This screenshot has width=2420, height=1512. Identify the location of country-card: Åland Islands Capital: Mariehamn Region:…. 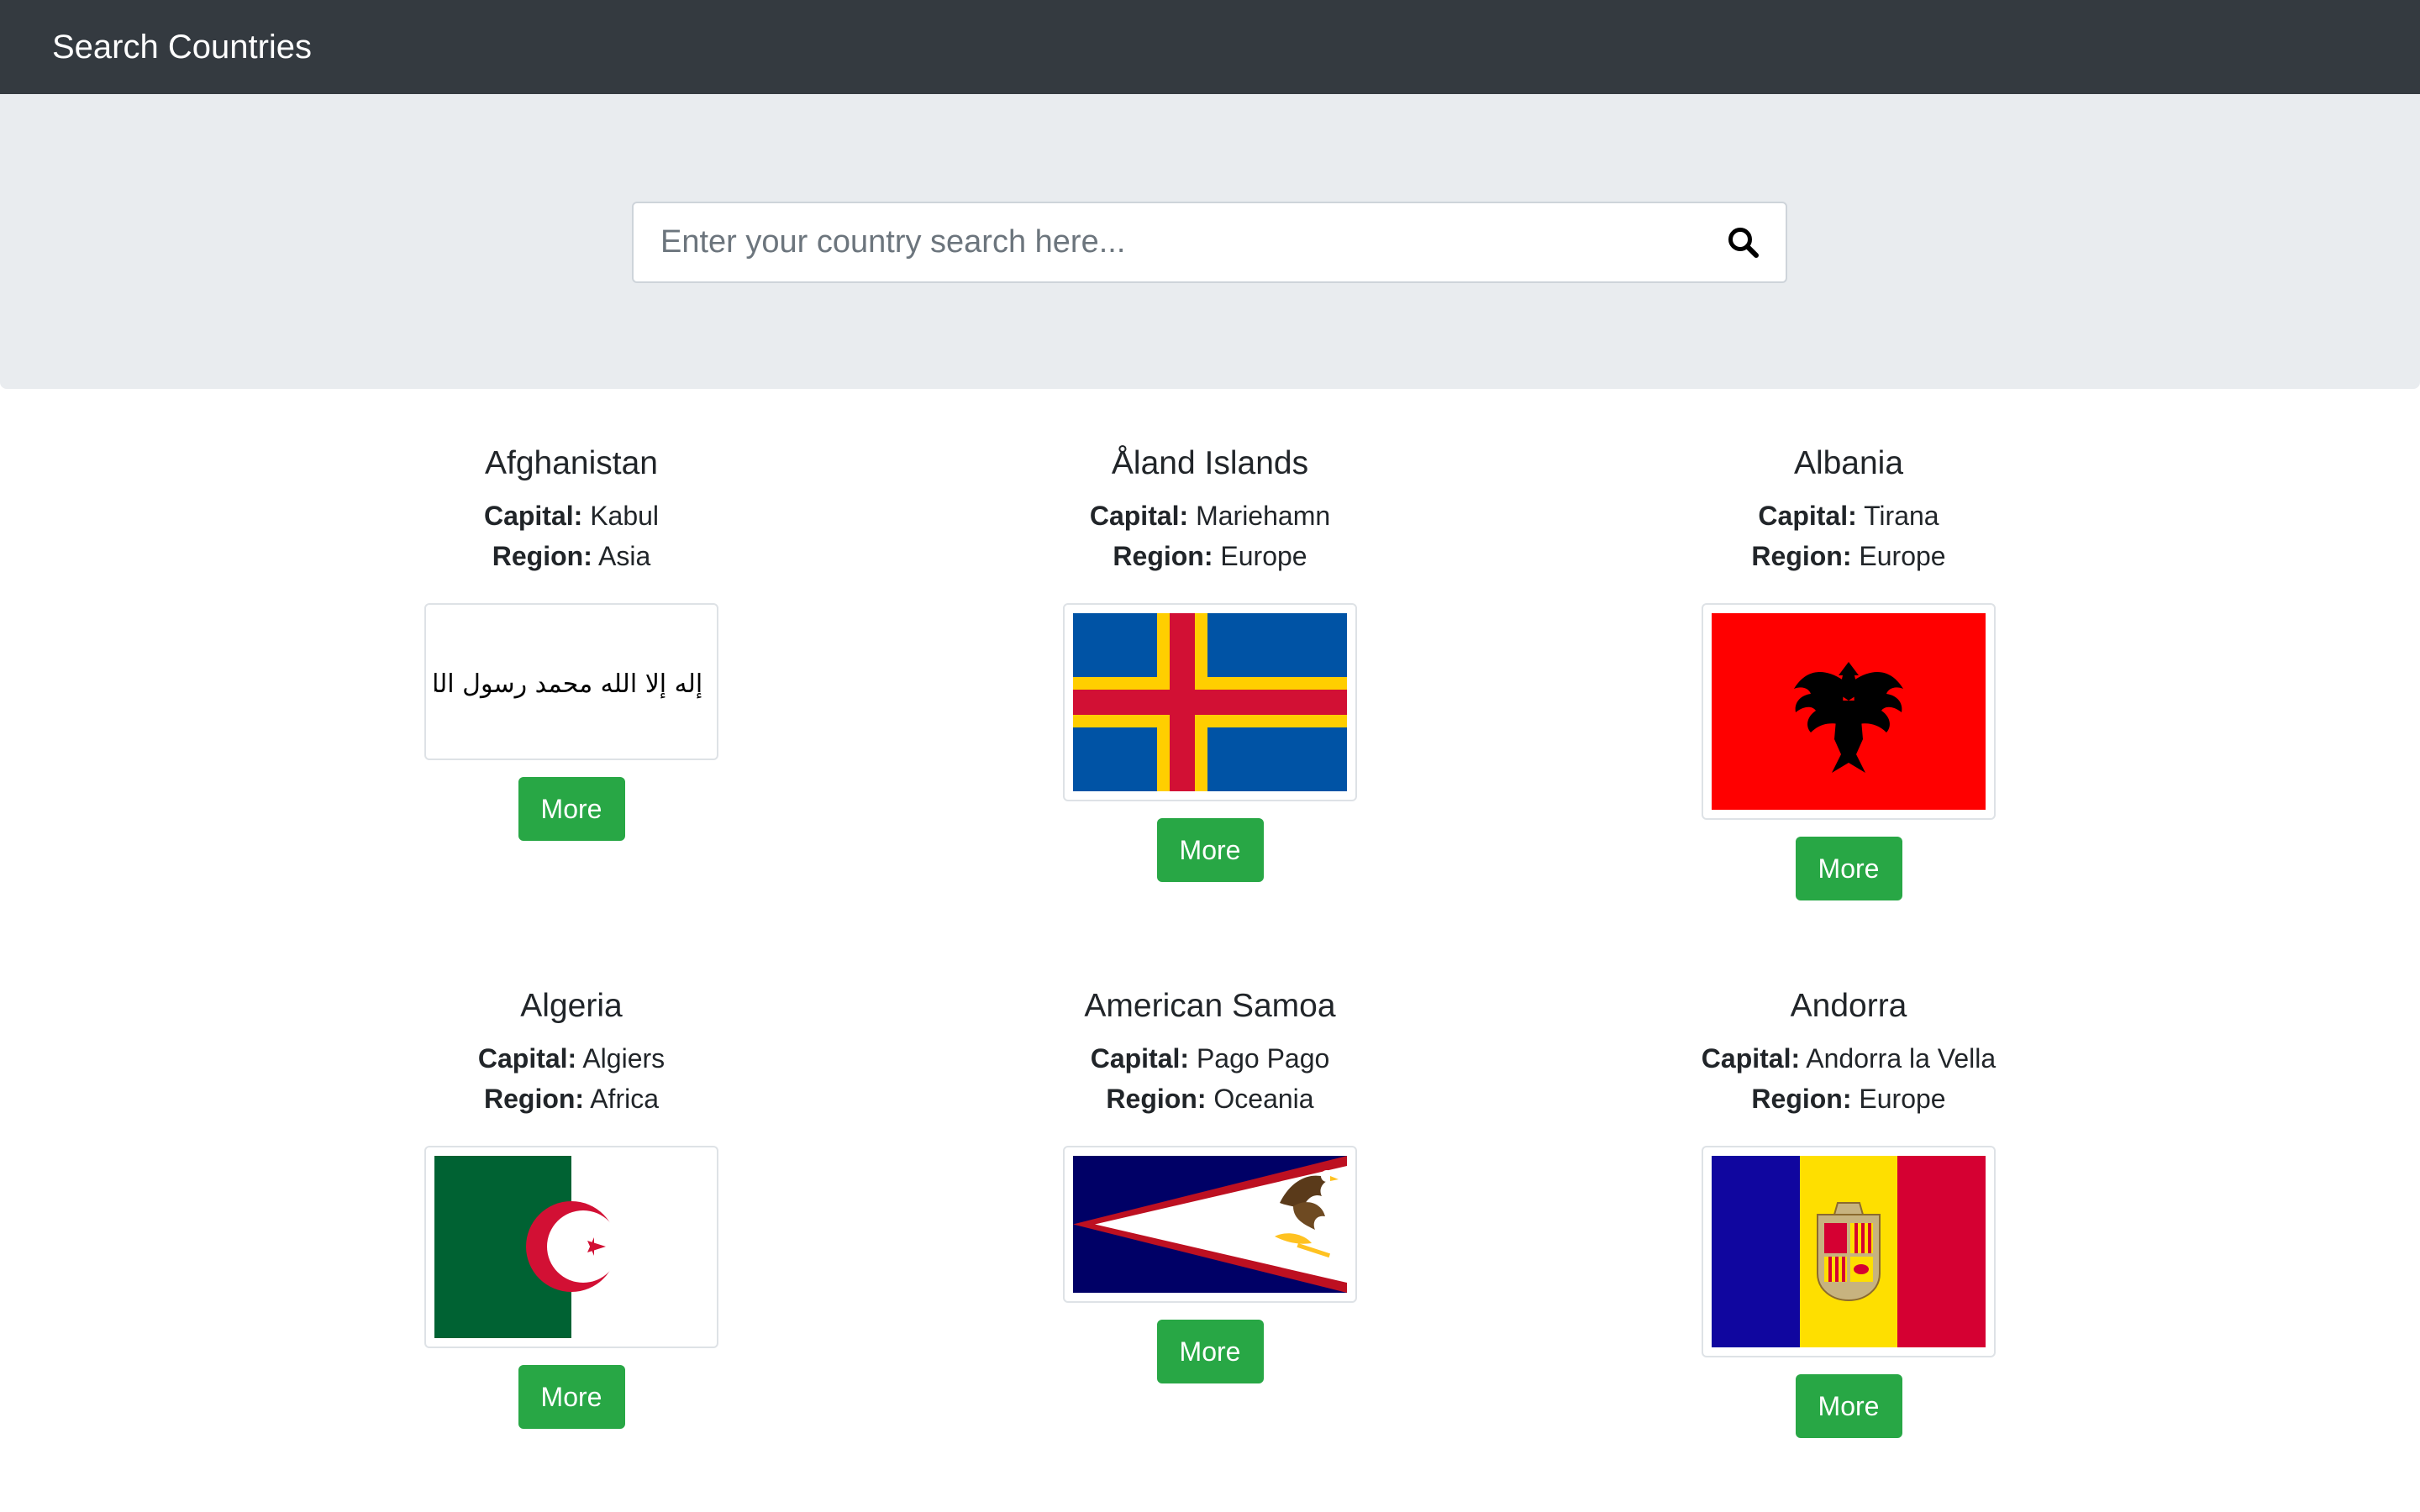
(1210, 659).